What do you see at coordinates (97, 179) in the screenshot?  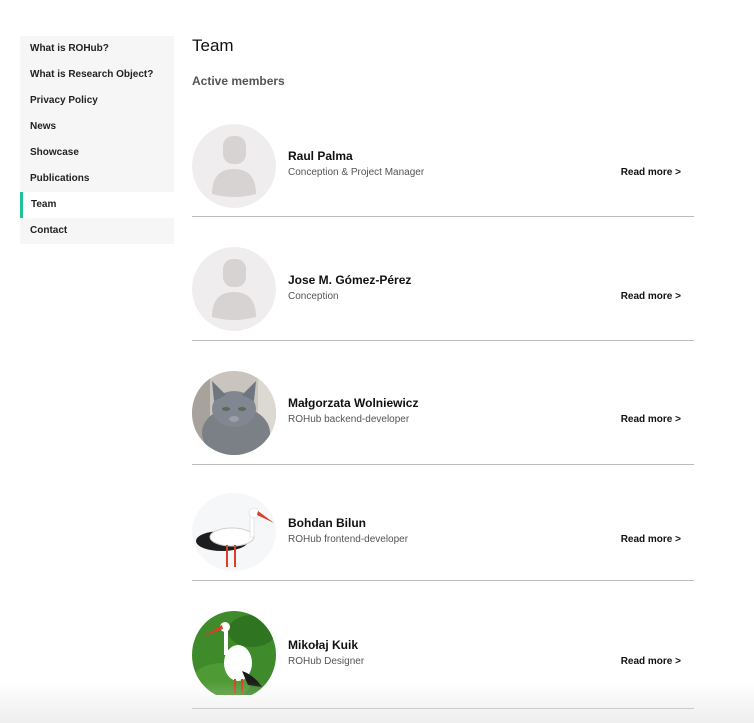 I see `sidebar-item-publications: Publications` at bounding box center [97, 179].